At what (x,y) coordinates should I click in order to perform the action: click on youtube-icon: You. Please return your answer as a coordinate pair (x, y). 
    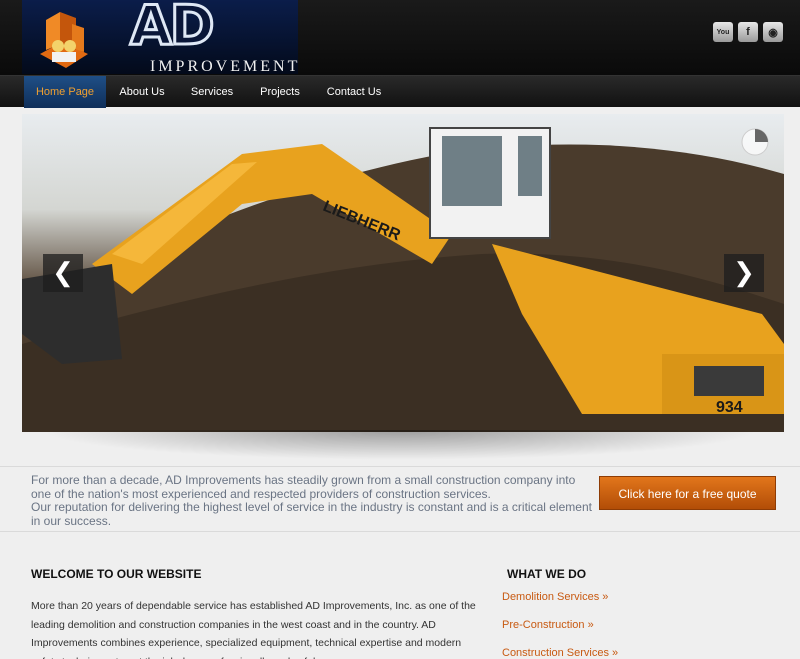
    Looking at the image, I should click on (723, 32).